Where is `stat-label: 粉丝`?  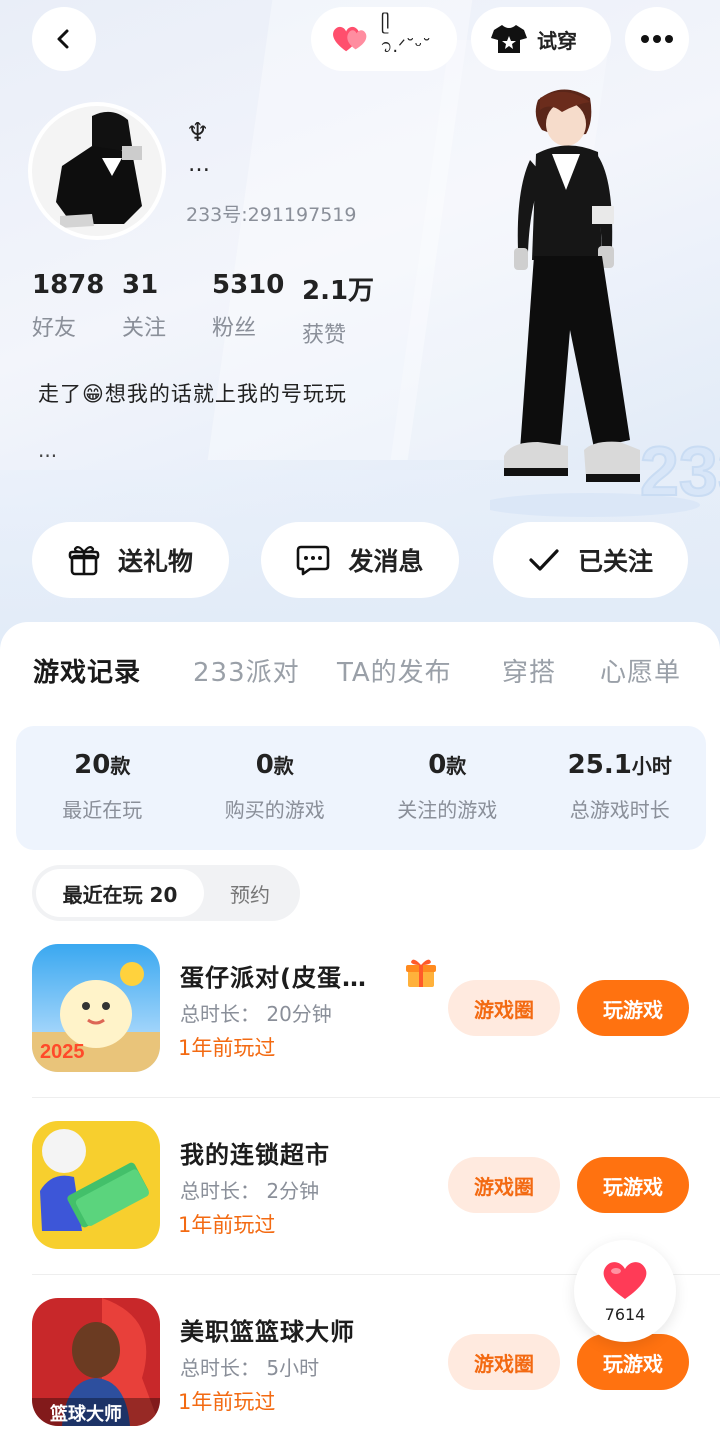 stat-label: 粉丝 is located at coordinates (234, 328).